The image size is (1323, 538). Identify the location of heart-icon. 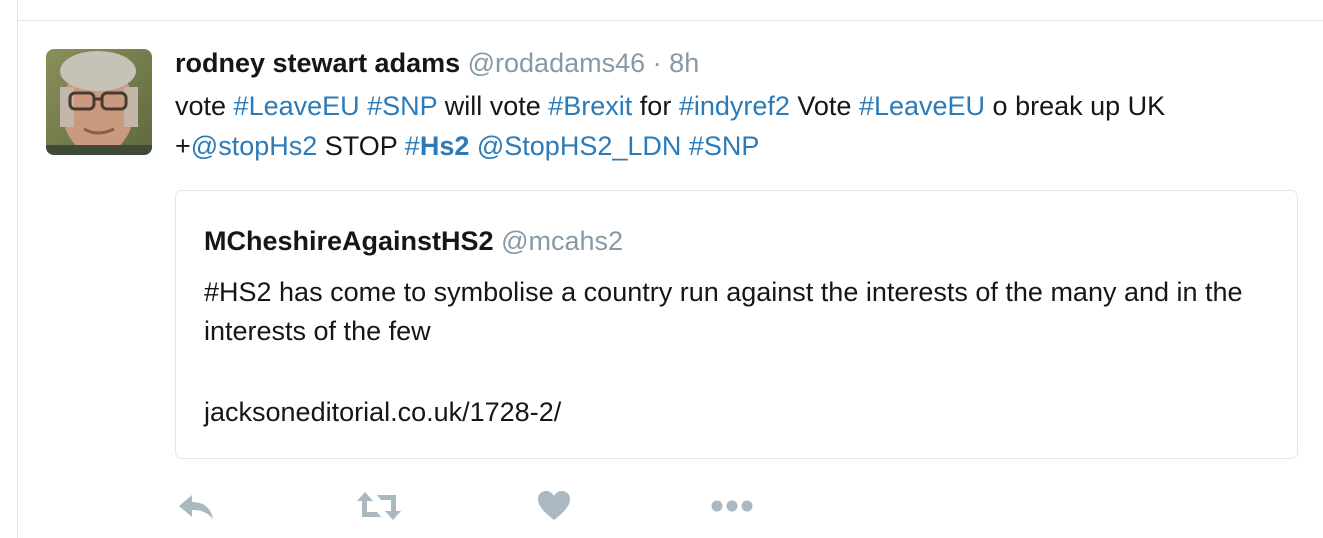
(554, 506).